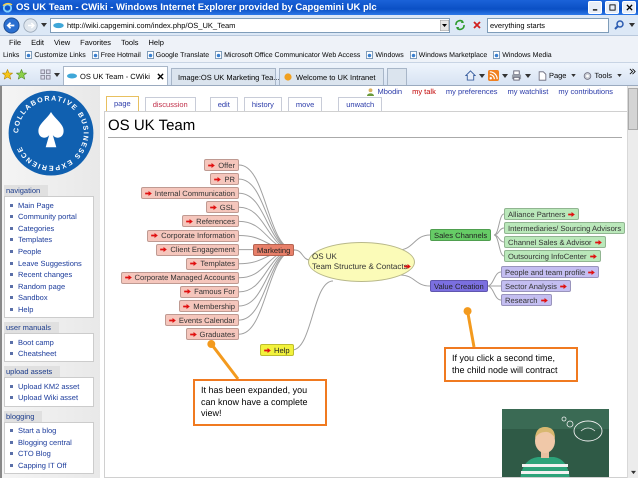 Image resolution: width=638 pixels, height=478 pixels. Describe the element at coordinates (21, 74) in the screenshot. I see `add-favorite-icon` at that location.